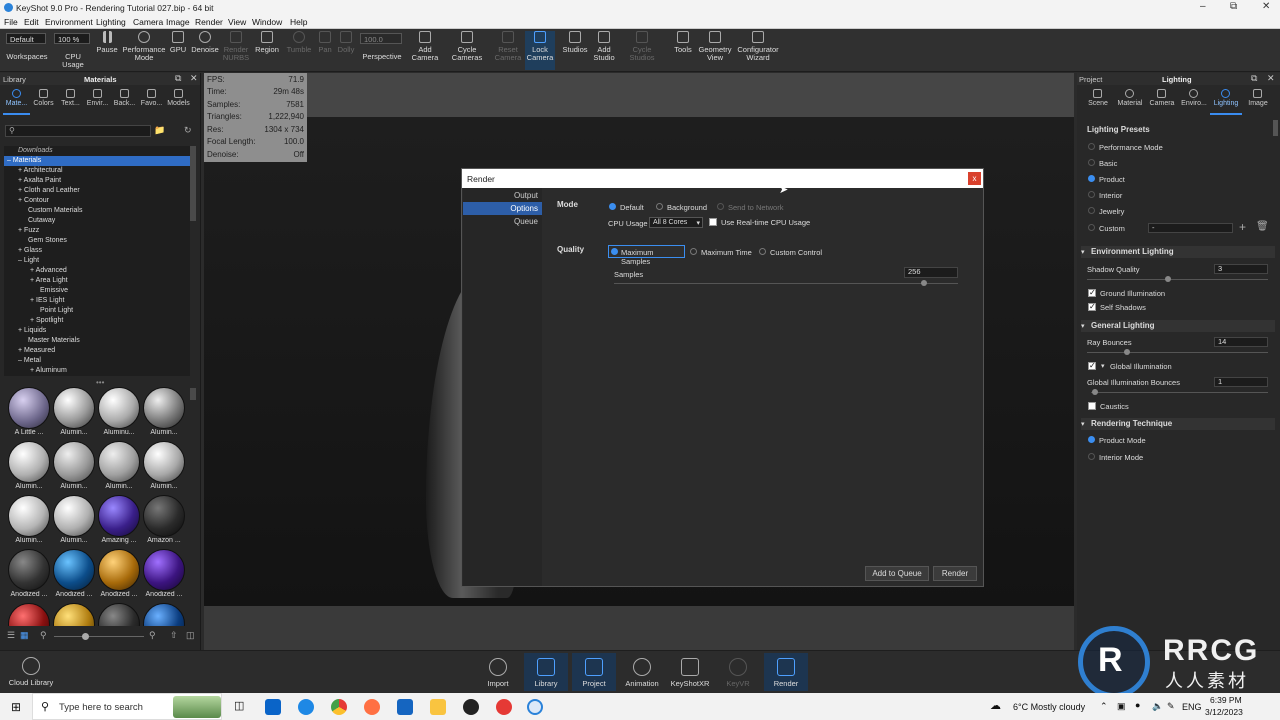  What do you see at coordinates (1091, 210) in the screenshot?
I see `preset-jewelry-radio` at bounding box center [1091, 210].